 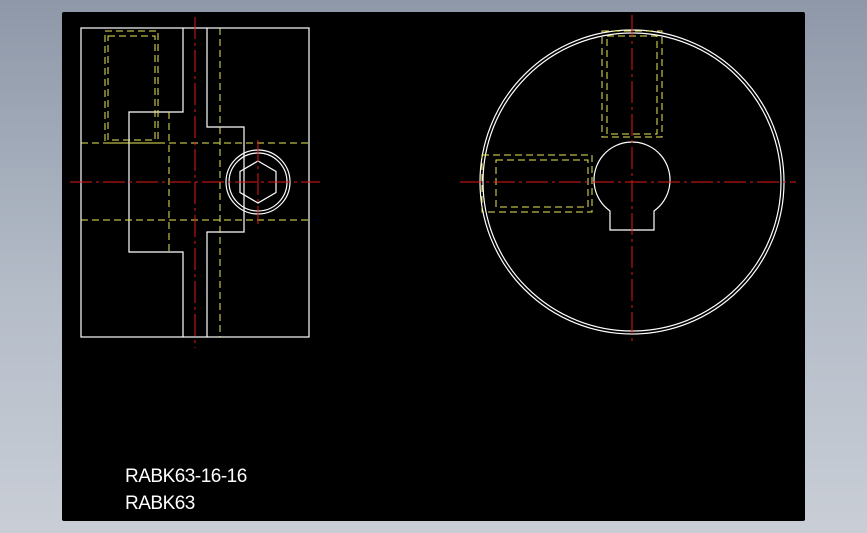 What do you see at coordinates (542, 183) in the screenshot?
I see `hidden-setscrew-horizontal-inner` at bounding box center [542, 183].